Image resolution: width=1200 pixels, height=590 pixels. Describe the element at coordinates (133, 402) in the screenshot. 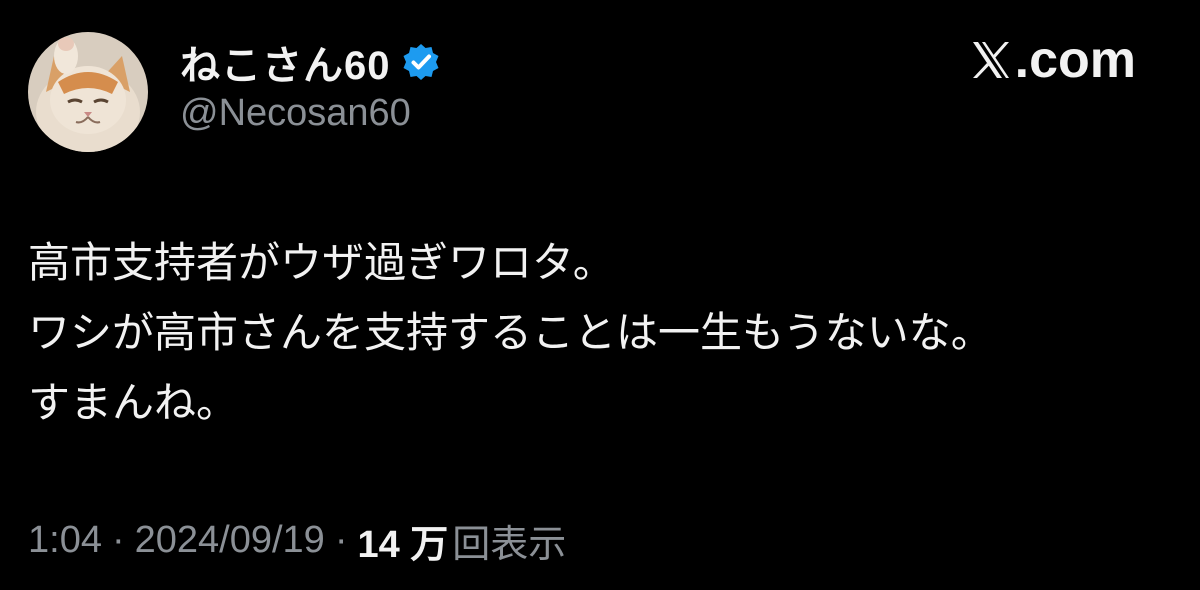

I see `tweet-line: すまんね。` at that location.